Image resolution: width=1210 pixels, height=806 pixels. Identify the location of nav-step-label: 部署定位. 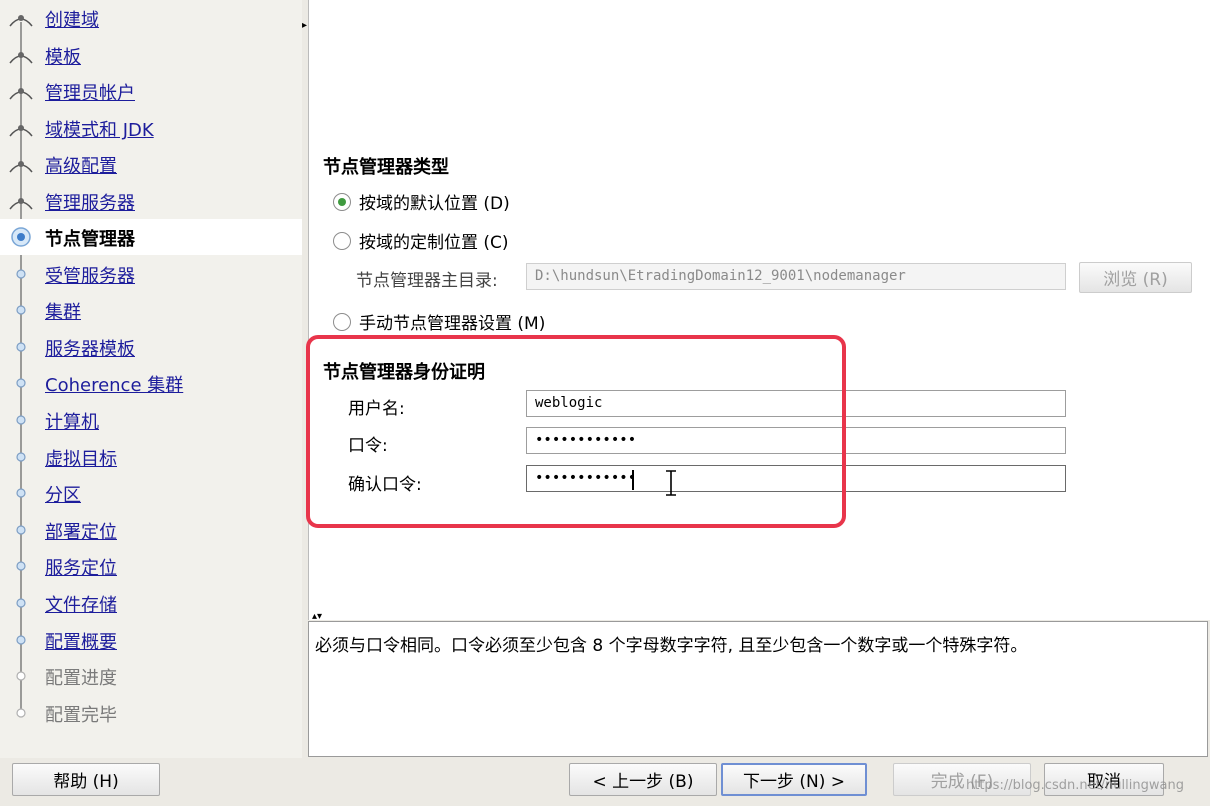
(81, 532).